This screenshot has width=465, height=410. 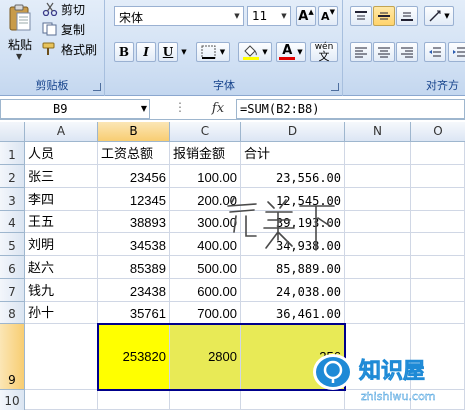 I want to click on cell-a3: 李四, so click(x=61, y=199).